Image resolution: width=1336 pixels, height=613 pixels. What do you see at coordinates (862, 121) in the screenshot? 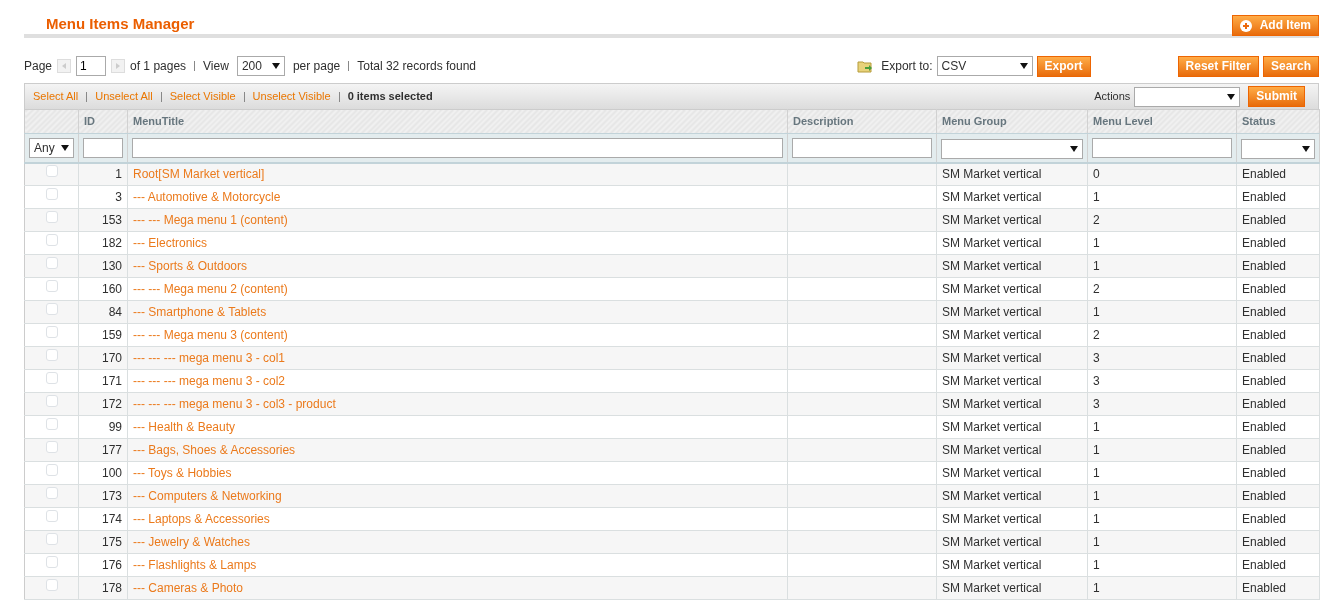
I see `column-header: Description` at bounding box center [862, 121].